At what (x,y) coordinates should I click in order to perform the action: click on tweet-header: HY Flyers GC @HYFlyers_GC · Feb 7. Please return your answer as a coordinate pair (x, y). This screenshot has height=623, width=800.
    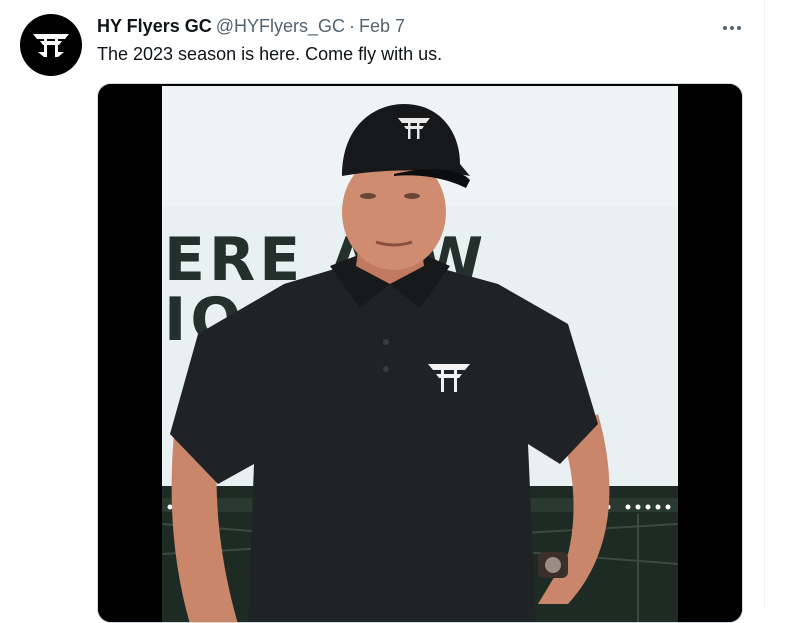
    Looking at the image, I should click on (251, 26).